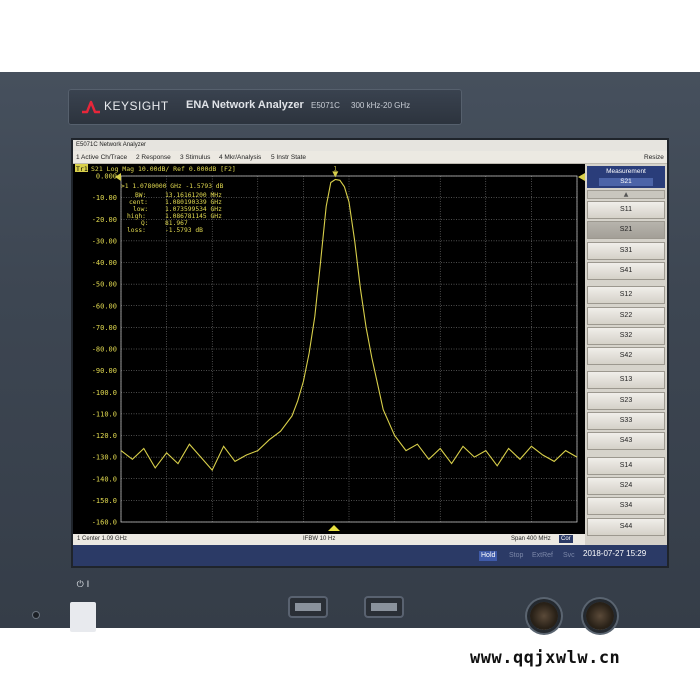 The width and height of the screenshot is (700, 700). I want to click on softkey-s21: S21, so click(626, 230).